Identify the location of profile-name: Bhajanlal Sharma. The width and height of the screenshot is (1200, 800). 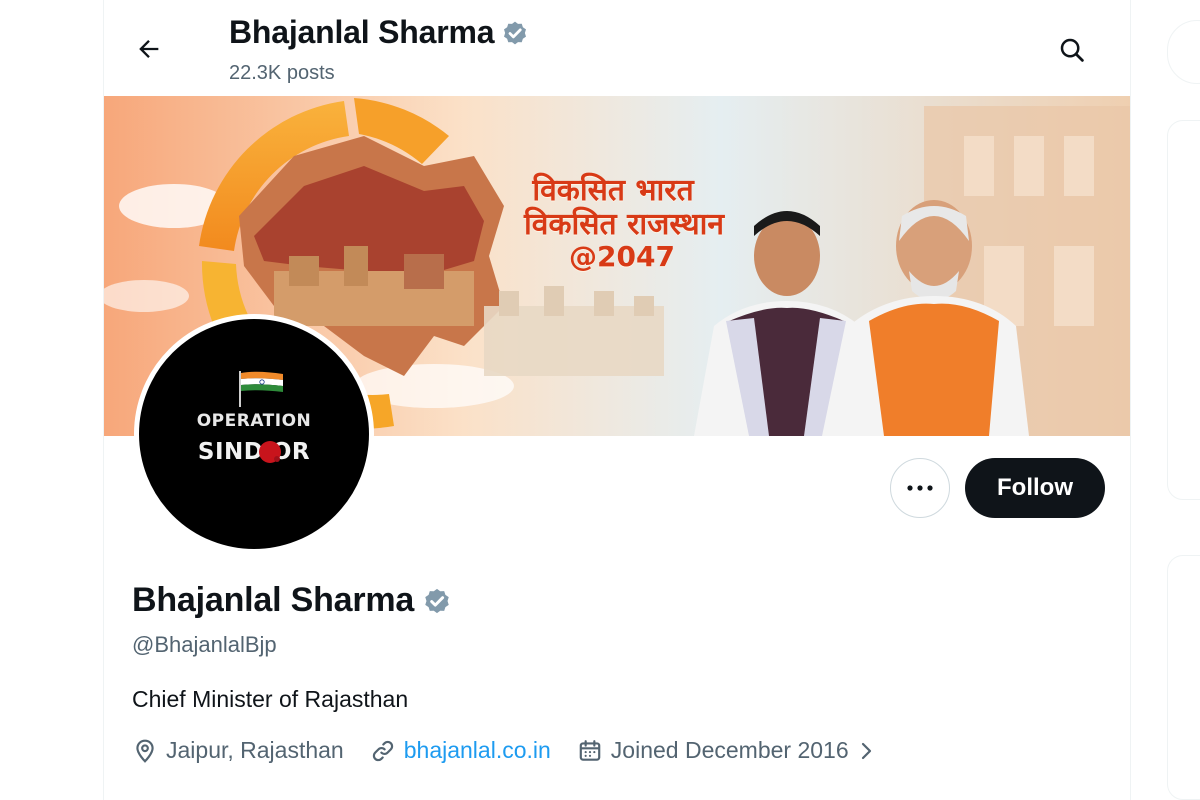
(273, 600).